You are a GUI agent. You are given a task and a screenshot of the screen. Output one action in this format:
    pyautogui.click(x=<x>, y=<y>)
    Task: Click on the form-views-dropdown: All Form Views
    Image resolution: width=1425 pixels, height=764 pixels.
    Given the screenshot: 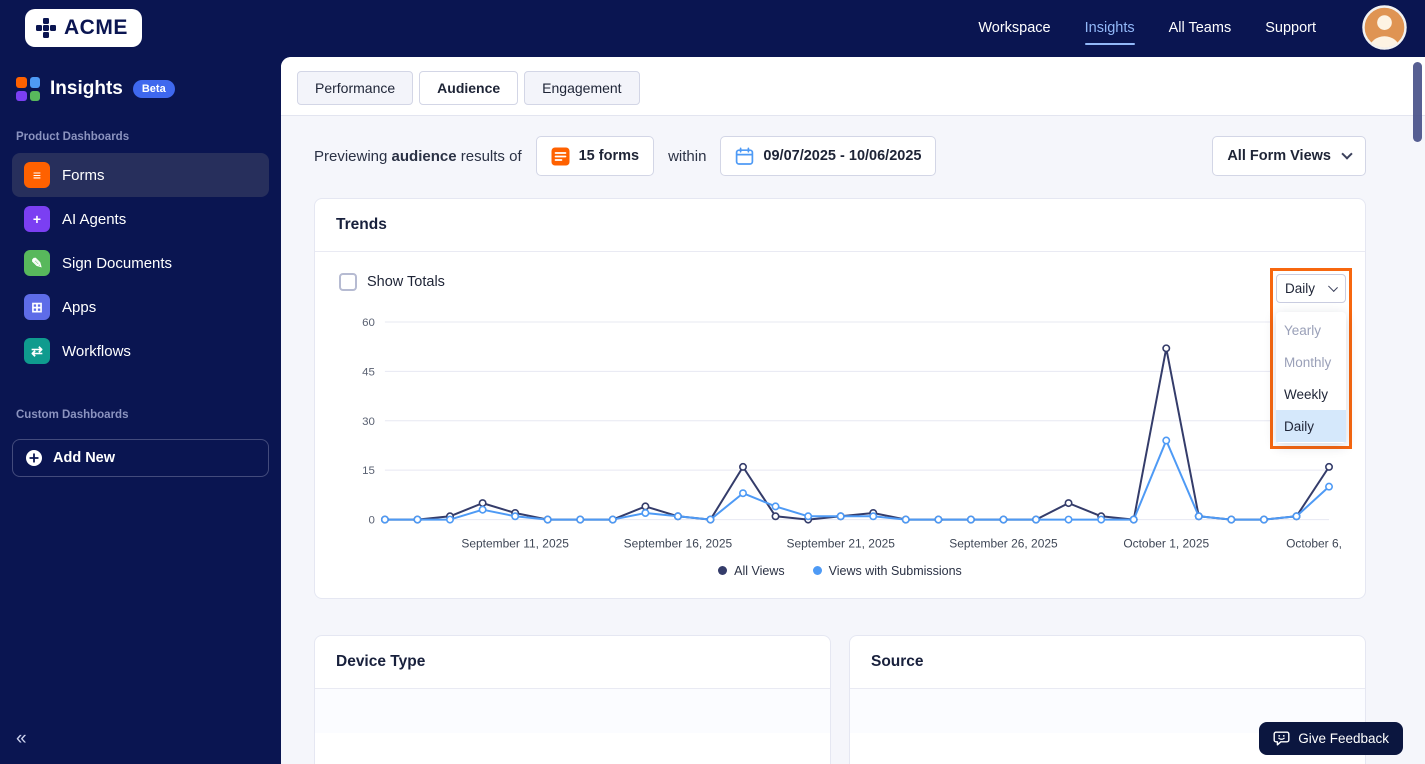 What is the action you would take?
    pyautogui.click(x=1289, y=156)
    